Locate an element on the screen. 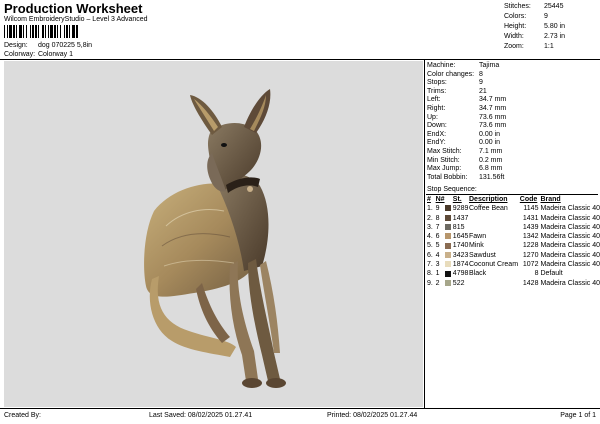 Image resolution: width=600 pixels, height=424 pixels. row-number: 8. is located at coordinates (430, 274).